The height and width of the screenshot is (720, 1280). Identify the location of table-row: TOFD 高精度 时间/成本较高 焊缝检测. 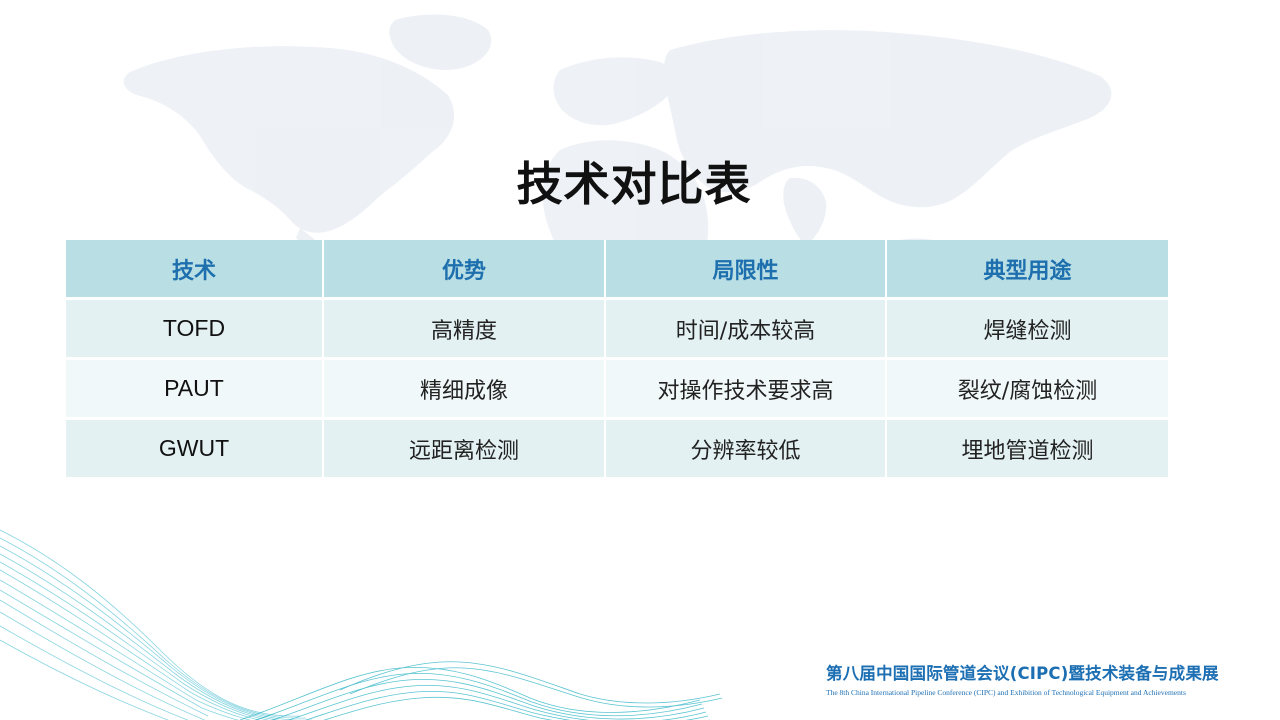
(617, 330).